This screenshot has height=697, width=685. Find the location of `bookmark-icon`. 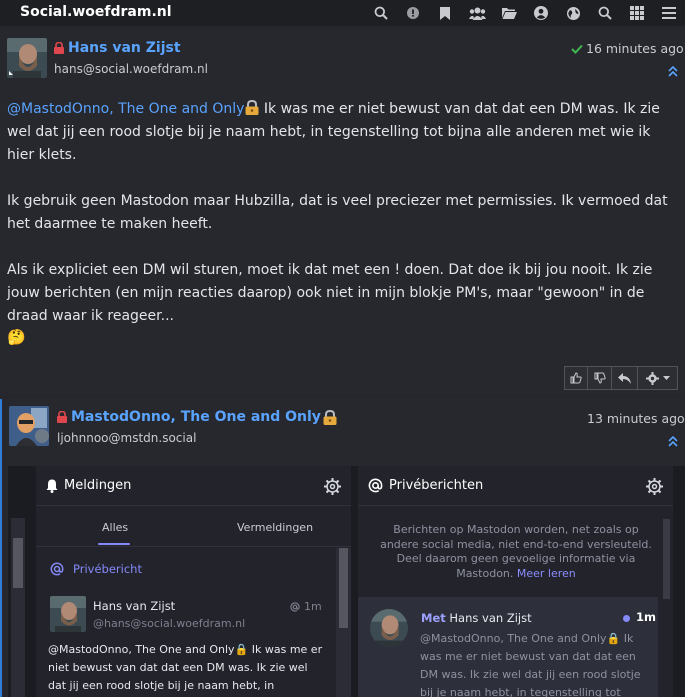

bookmark-icon is located at coordinates (445, 13).